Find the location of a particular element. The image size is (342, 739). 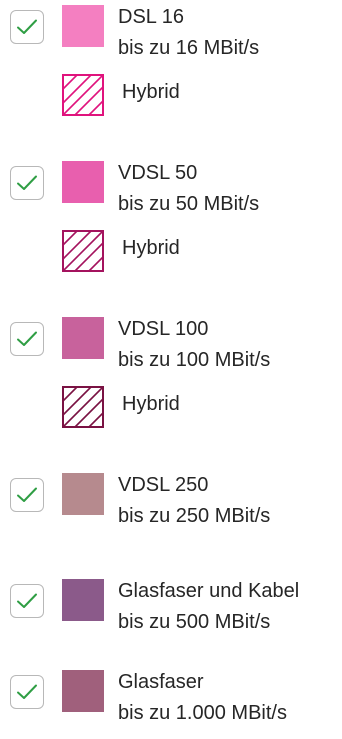

legend-hybrid-label-vdsl-100: Hybrid is located at coordinates (151, 404).